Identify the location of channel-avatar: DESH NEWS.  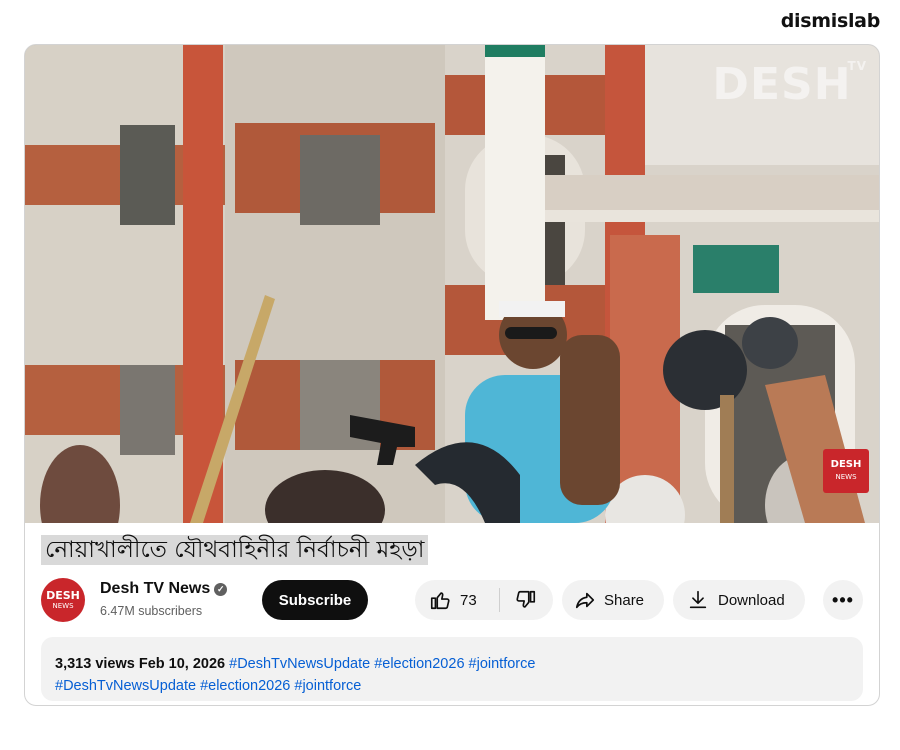
(63, 600).